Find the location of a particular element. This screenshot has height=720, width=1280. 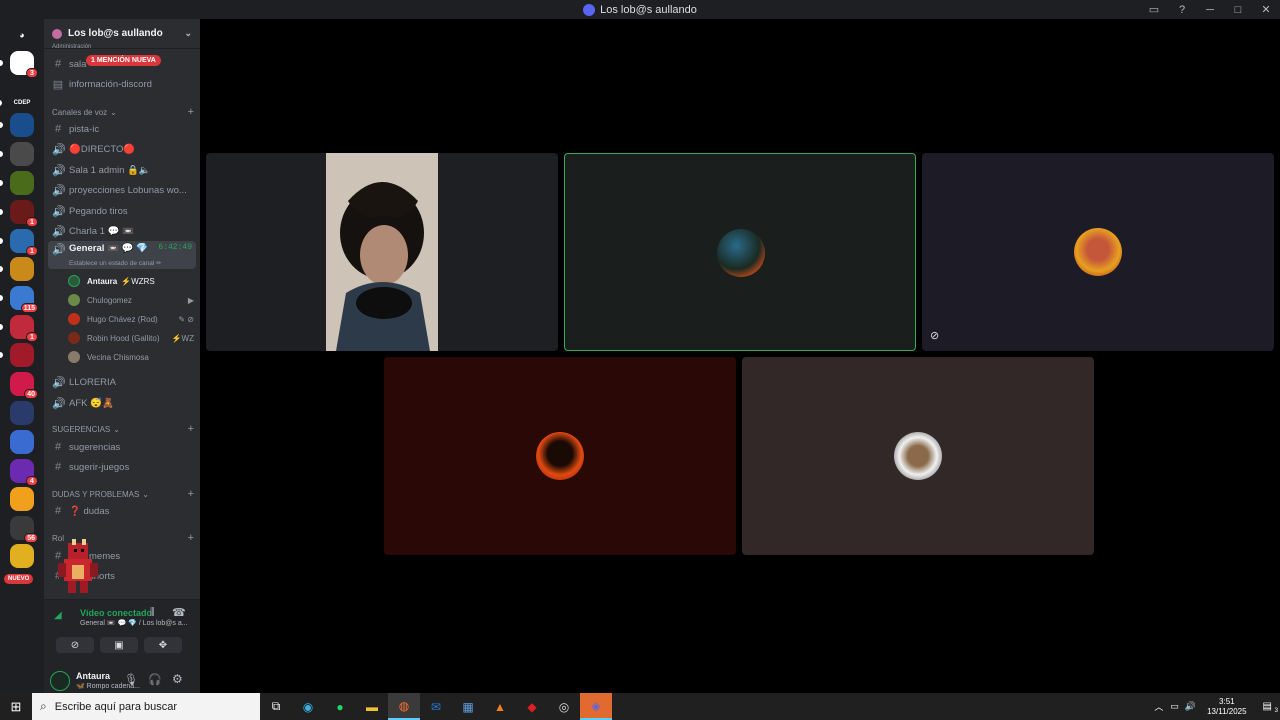

network-icon: ▭ is located at coordinates (1174, 706).